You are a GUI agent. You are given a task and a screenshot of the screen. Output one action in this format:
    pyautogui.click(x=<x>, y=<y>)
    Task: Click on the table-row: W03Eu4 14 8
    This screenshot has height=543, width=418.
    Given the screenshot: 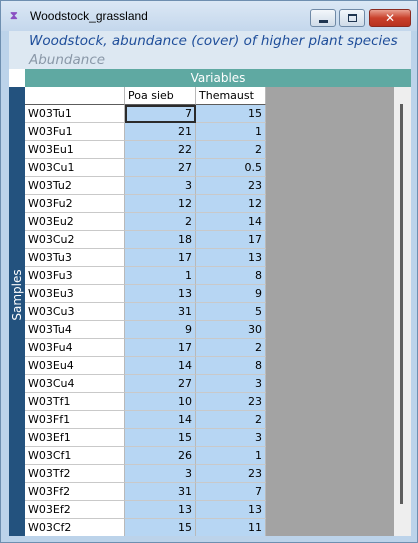 What is the action you would take?
    pyautogui.click(x=145, y=366)
    